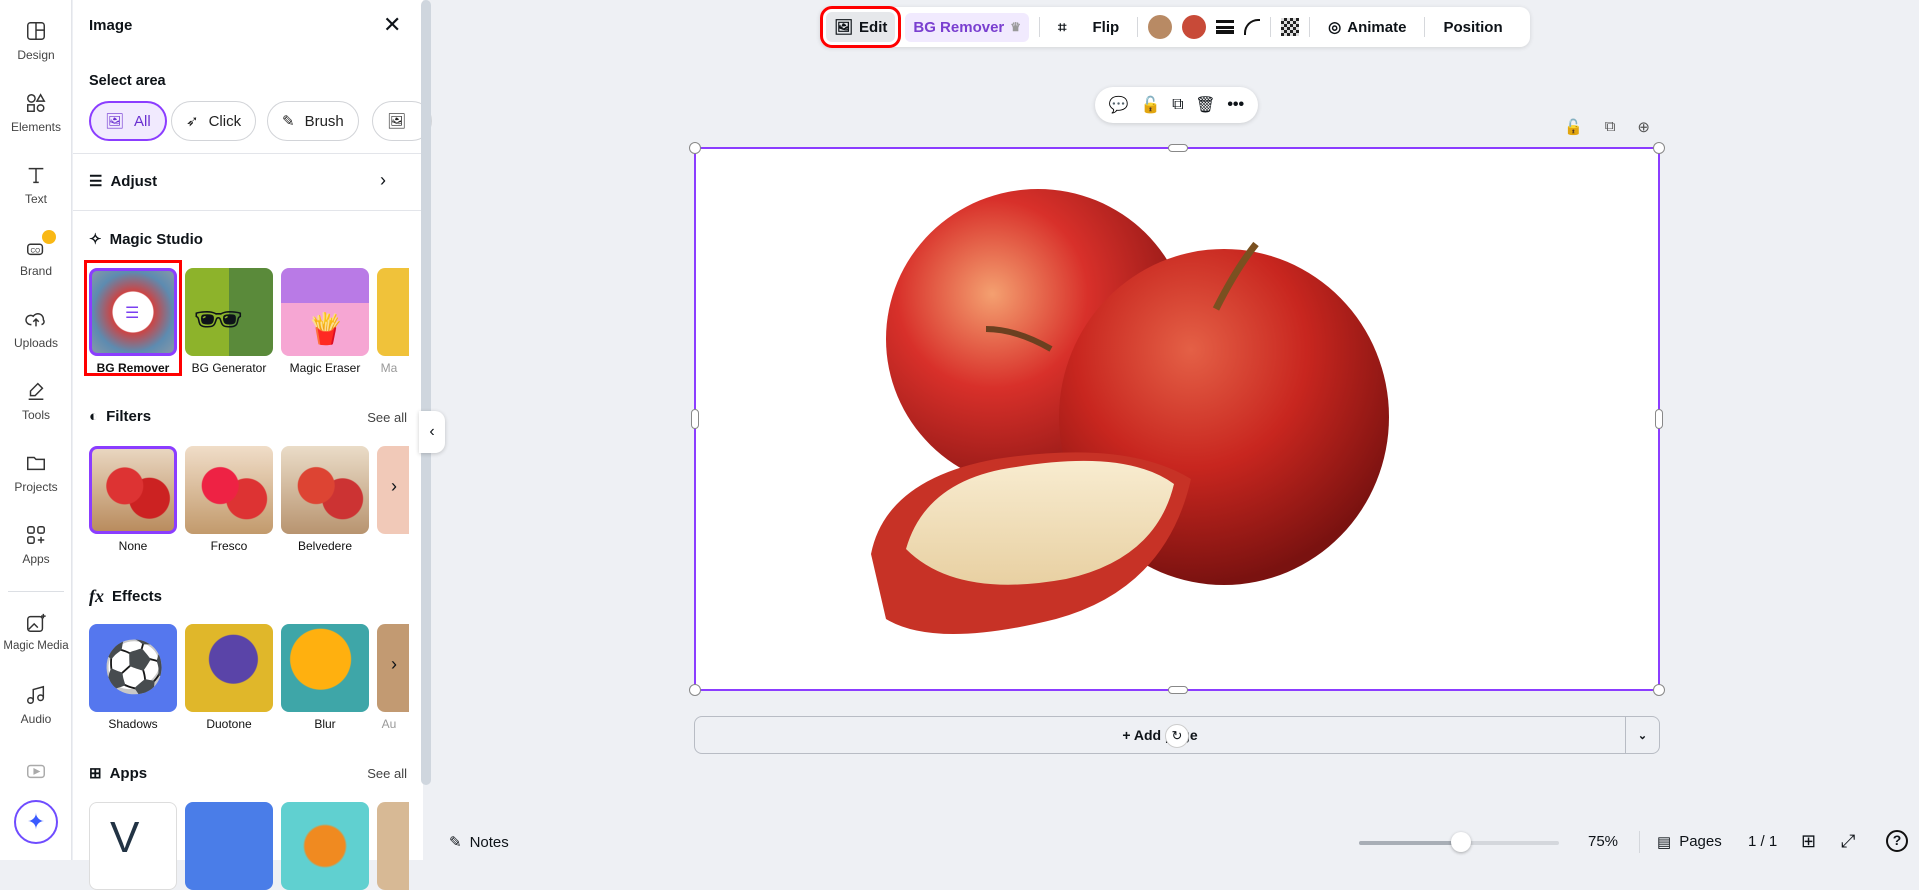 The width and height of the screenshot is (1919, 890). I want to click on adjust-row: ☰ Adjust, so click(123, 181).